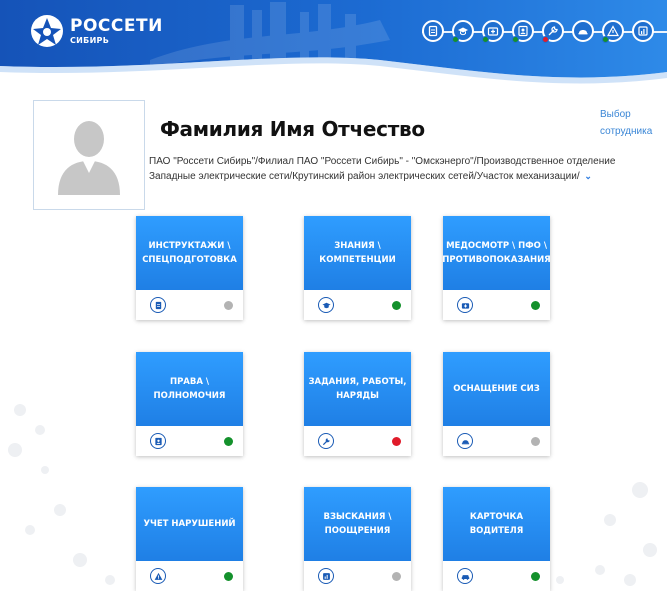  I want to click on card-wrench: ЗАДАНИЯ, РАБОТЫ, НАРЯДЫ, so click(357, 404).